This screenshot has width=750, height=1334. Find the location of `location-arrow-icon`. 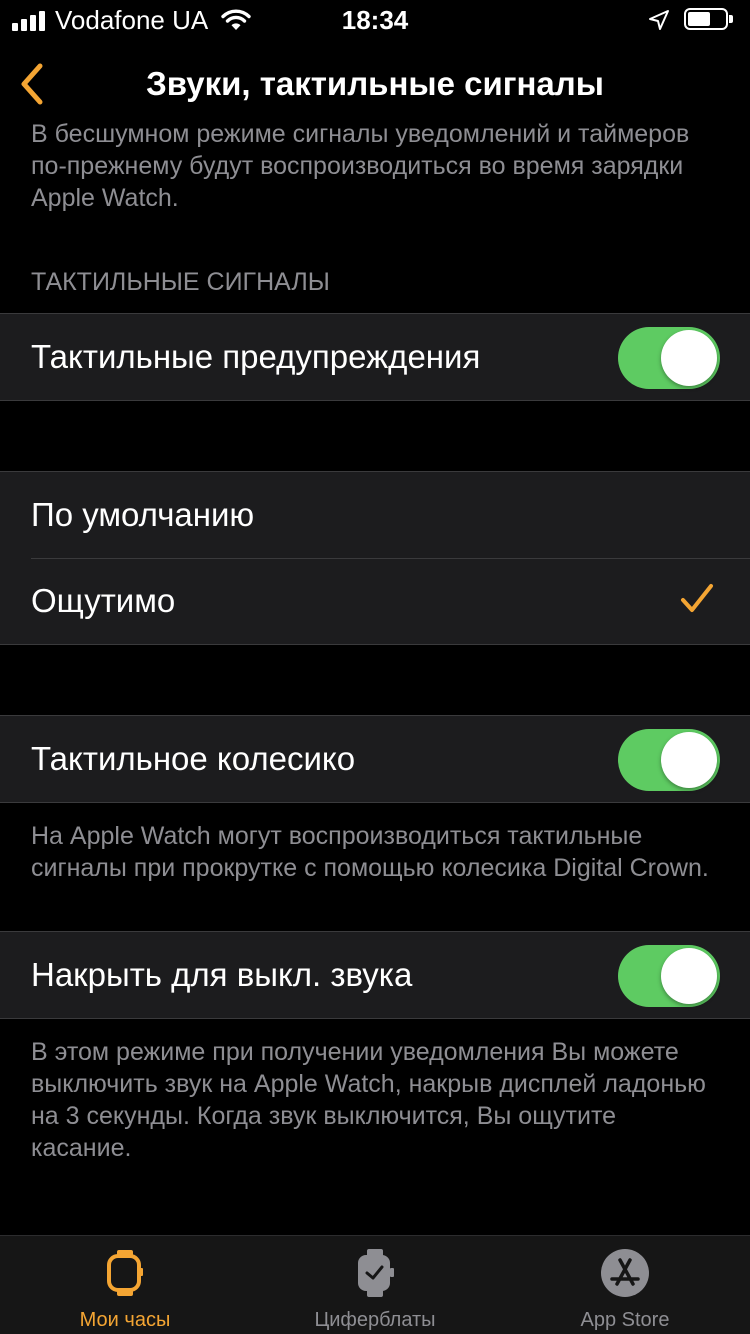

location-arrow-icon is located at coordinates (659, 20).